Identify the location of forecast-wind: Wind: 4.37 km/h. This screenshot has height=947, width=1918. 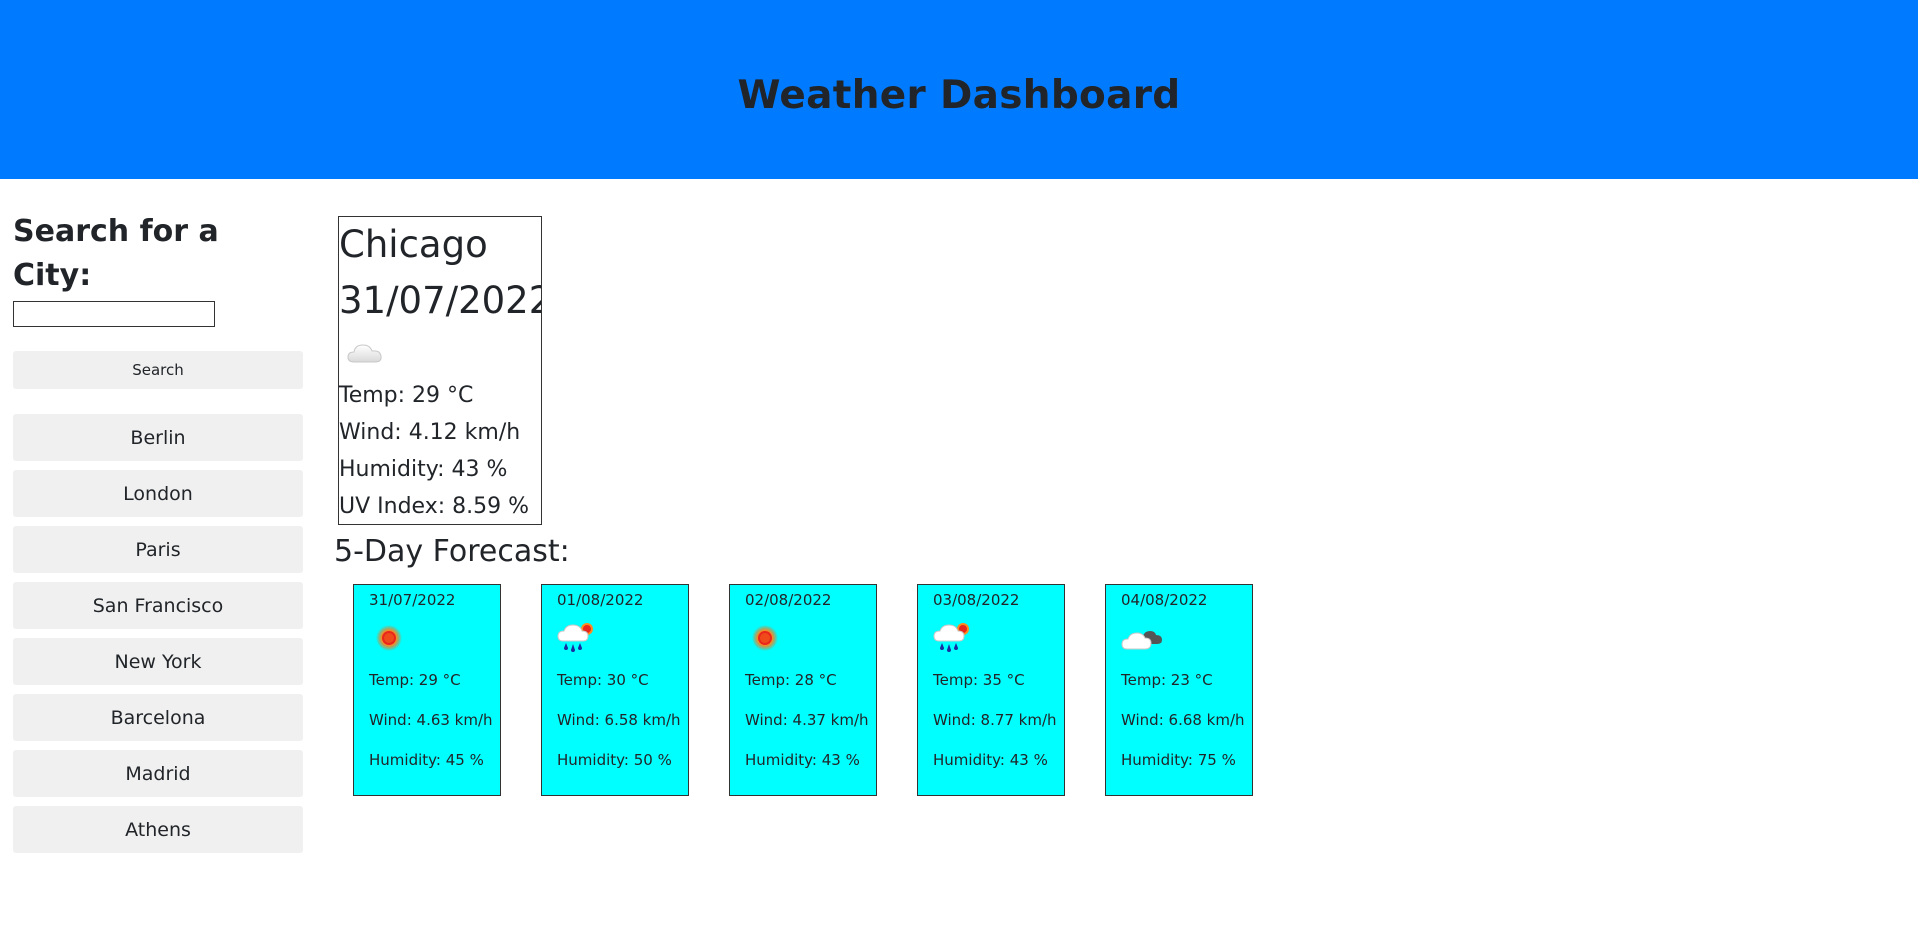
(807, 720).